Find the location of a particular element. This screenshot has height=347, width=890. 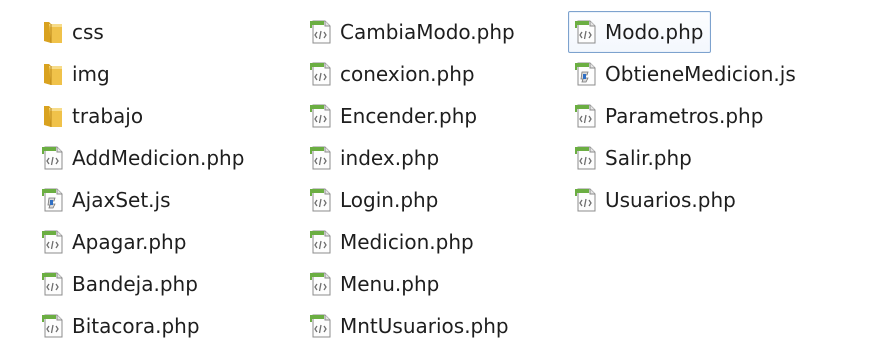

file-item-selected: Modo.php is located at coordinates (639, 32).